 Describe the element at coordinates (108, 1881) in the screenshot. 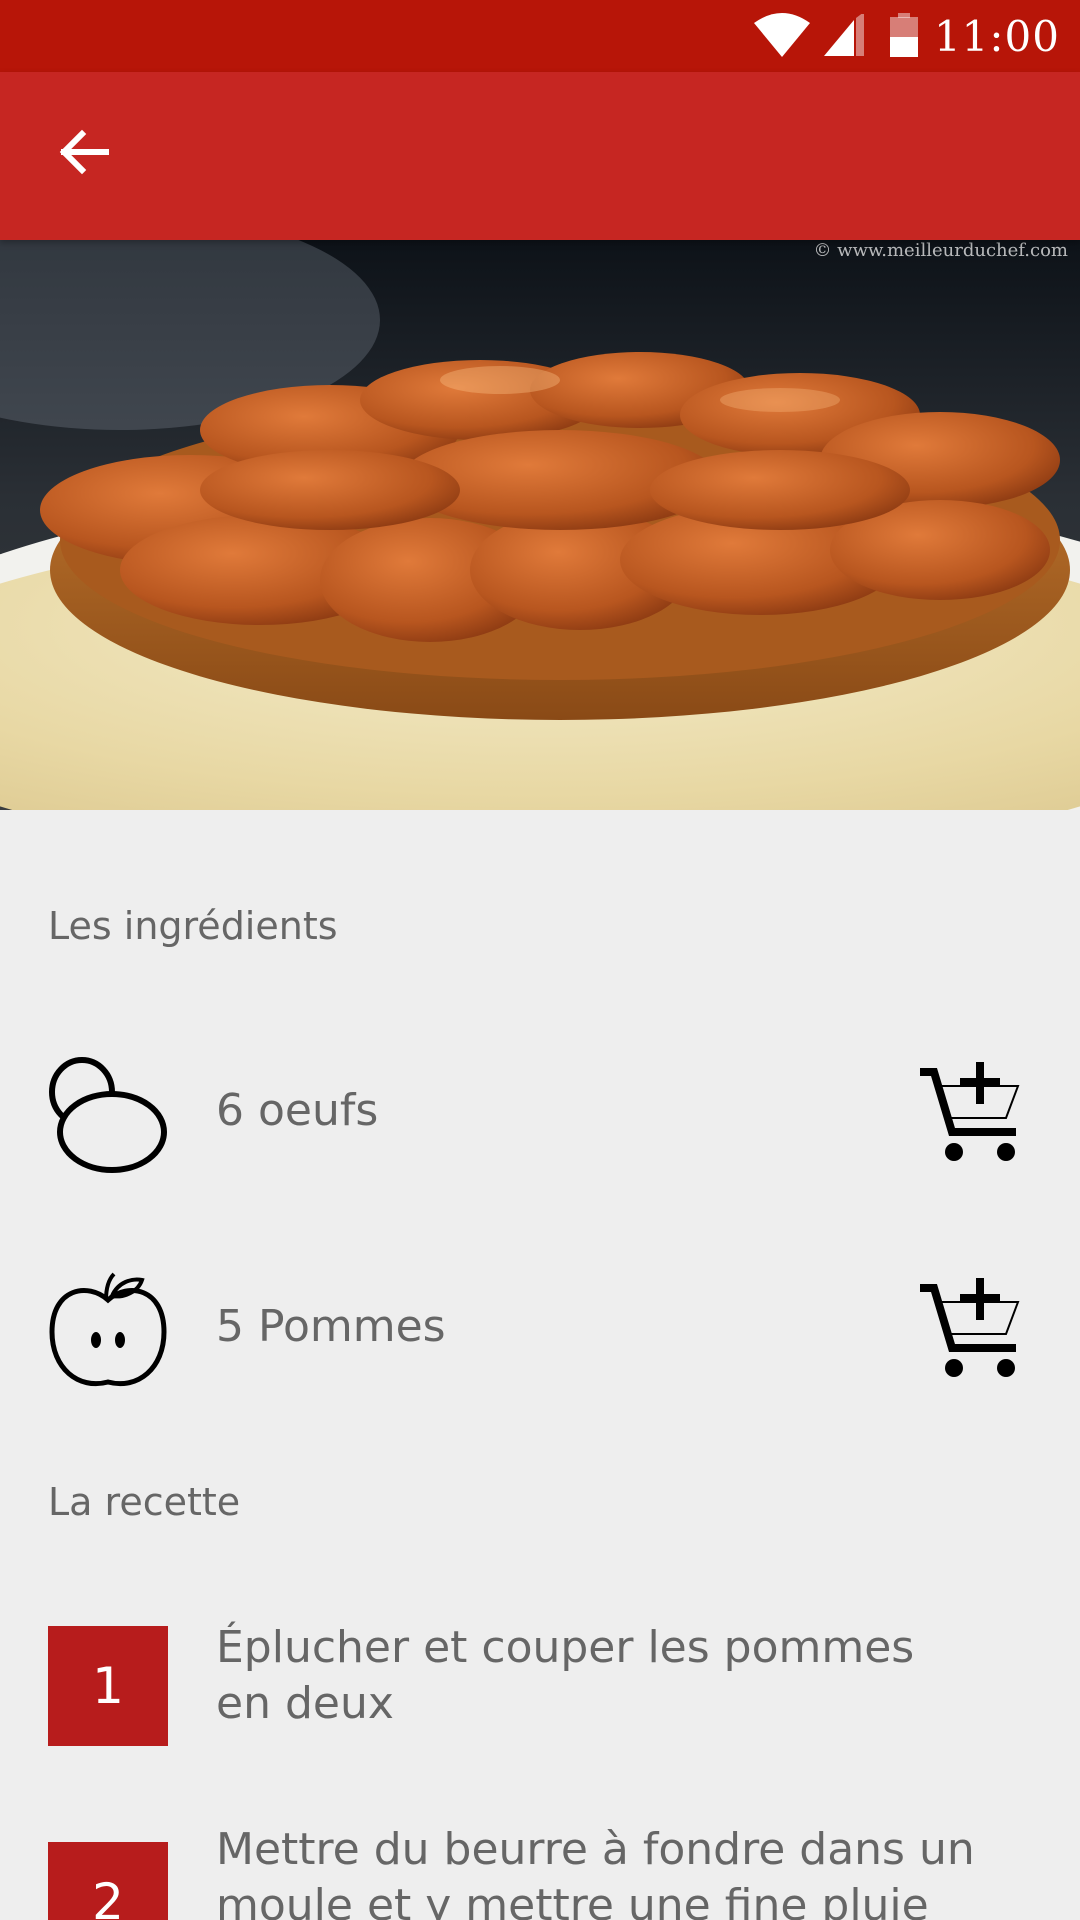

I see `step-number-badge: 2` at that location.